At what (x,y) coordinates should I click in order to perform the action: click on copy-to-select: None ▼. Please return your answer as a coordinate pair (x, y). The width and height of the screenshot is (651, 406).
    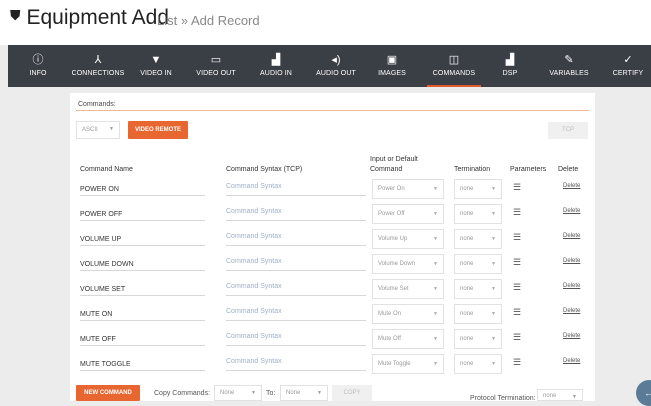
    Looking at the image, I should click on (304, 393).